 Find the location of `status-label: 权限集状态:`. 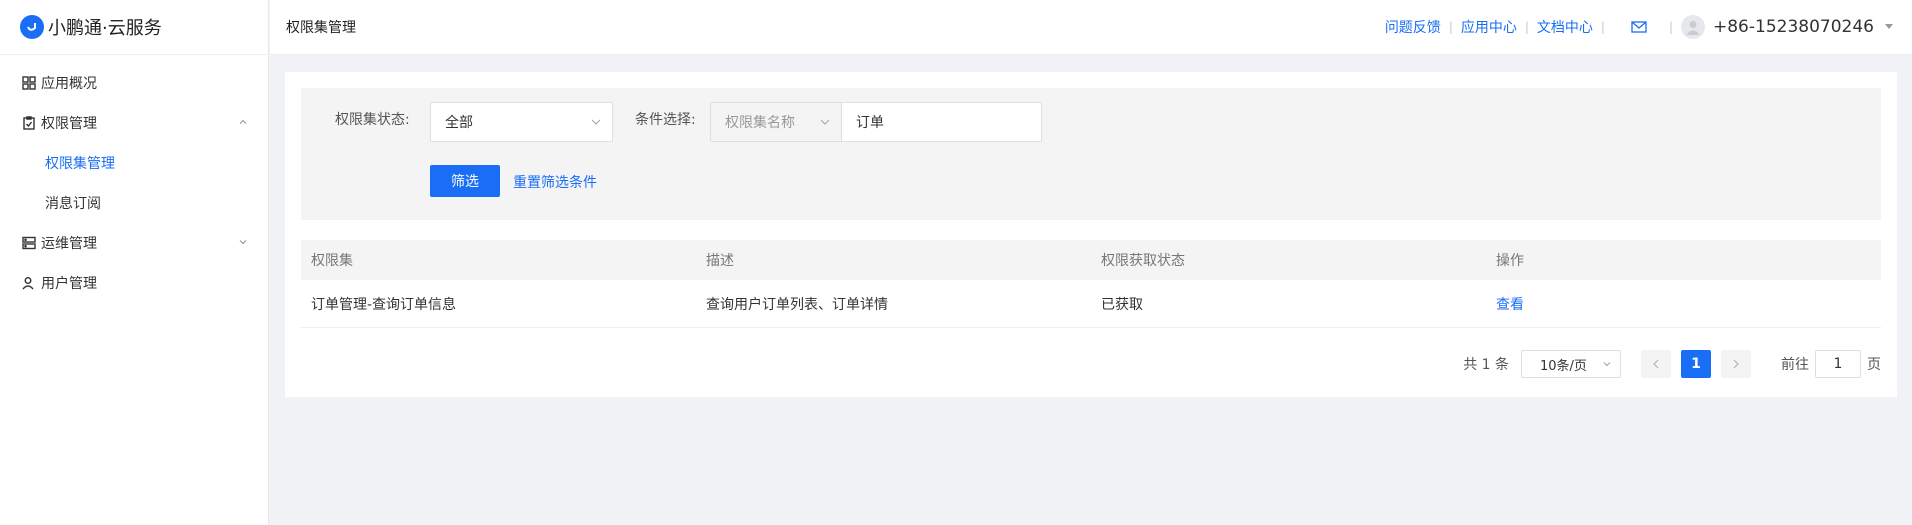

status-label: 权限集状态: is located at coordinates (372, 120).